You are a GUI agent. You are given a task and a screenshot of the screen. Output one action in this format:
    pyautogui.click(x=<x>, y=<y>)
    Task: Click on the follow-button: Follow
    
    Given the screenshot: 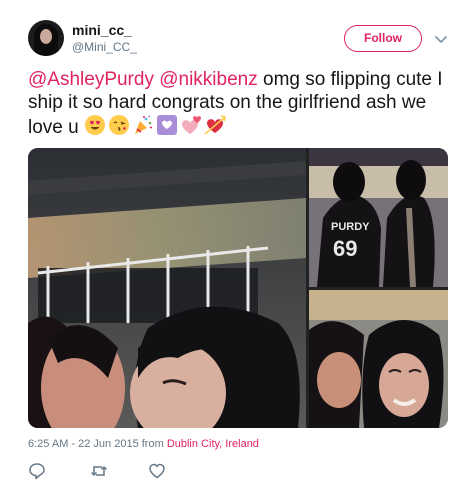 What is the action you would take?
    pyautogui.click(x=383, y=38)
    